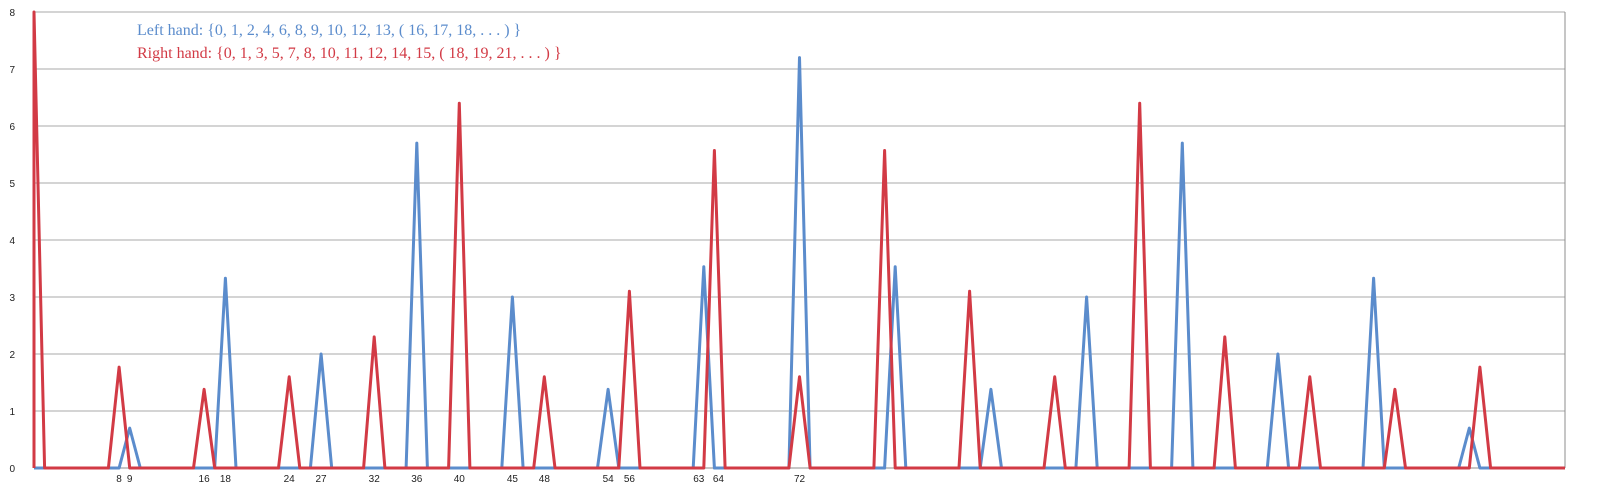  Describe the element at coordinates (12, 70) in the screenshot. I see `y-tick-label: 7` at that location.